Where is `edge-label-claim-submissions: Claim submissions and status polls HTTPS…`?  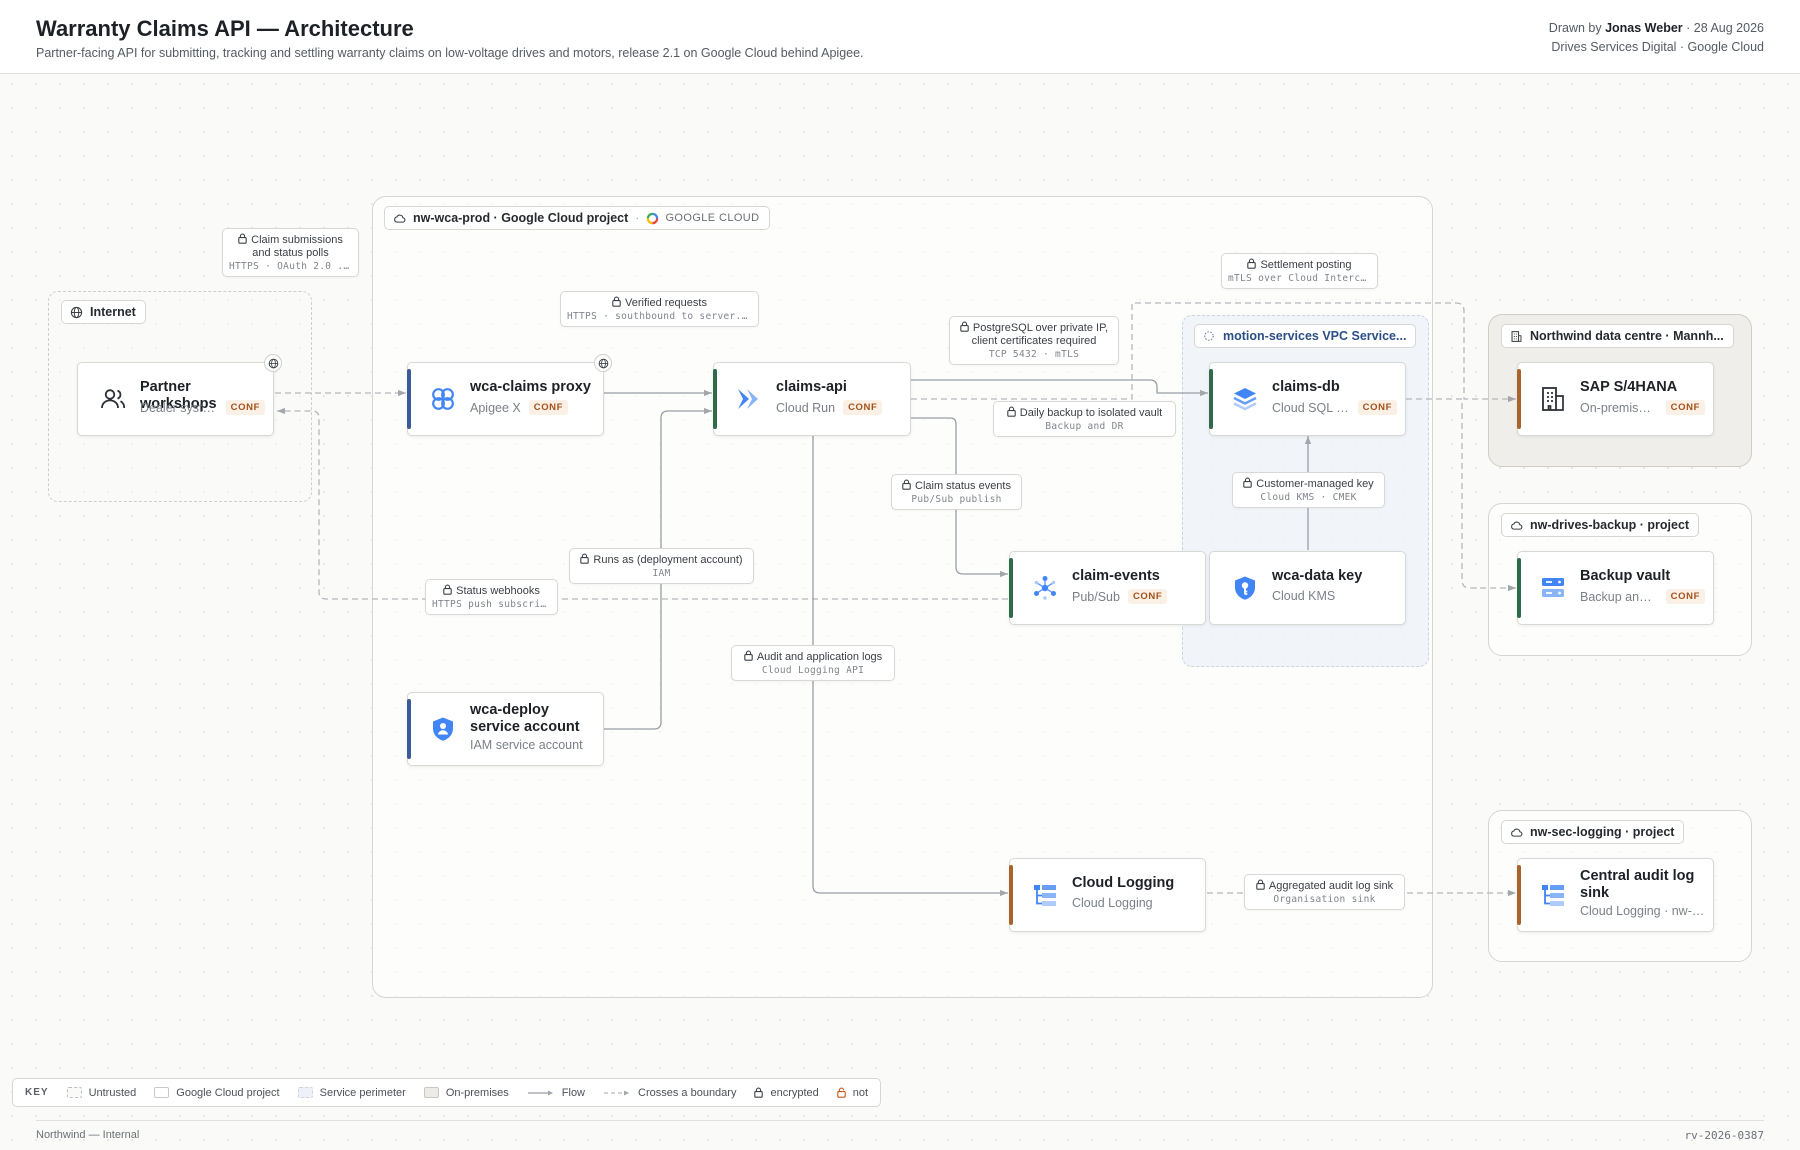
edge-label-claim-submissions: Claim submissions and status polls HTTPS… is located at coordinates (290, 252).